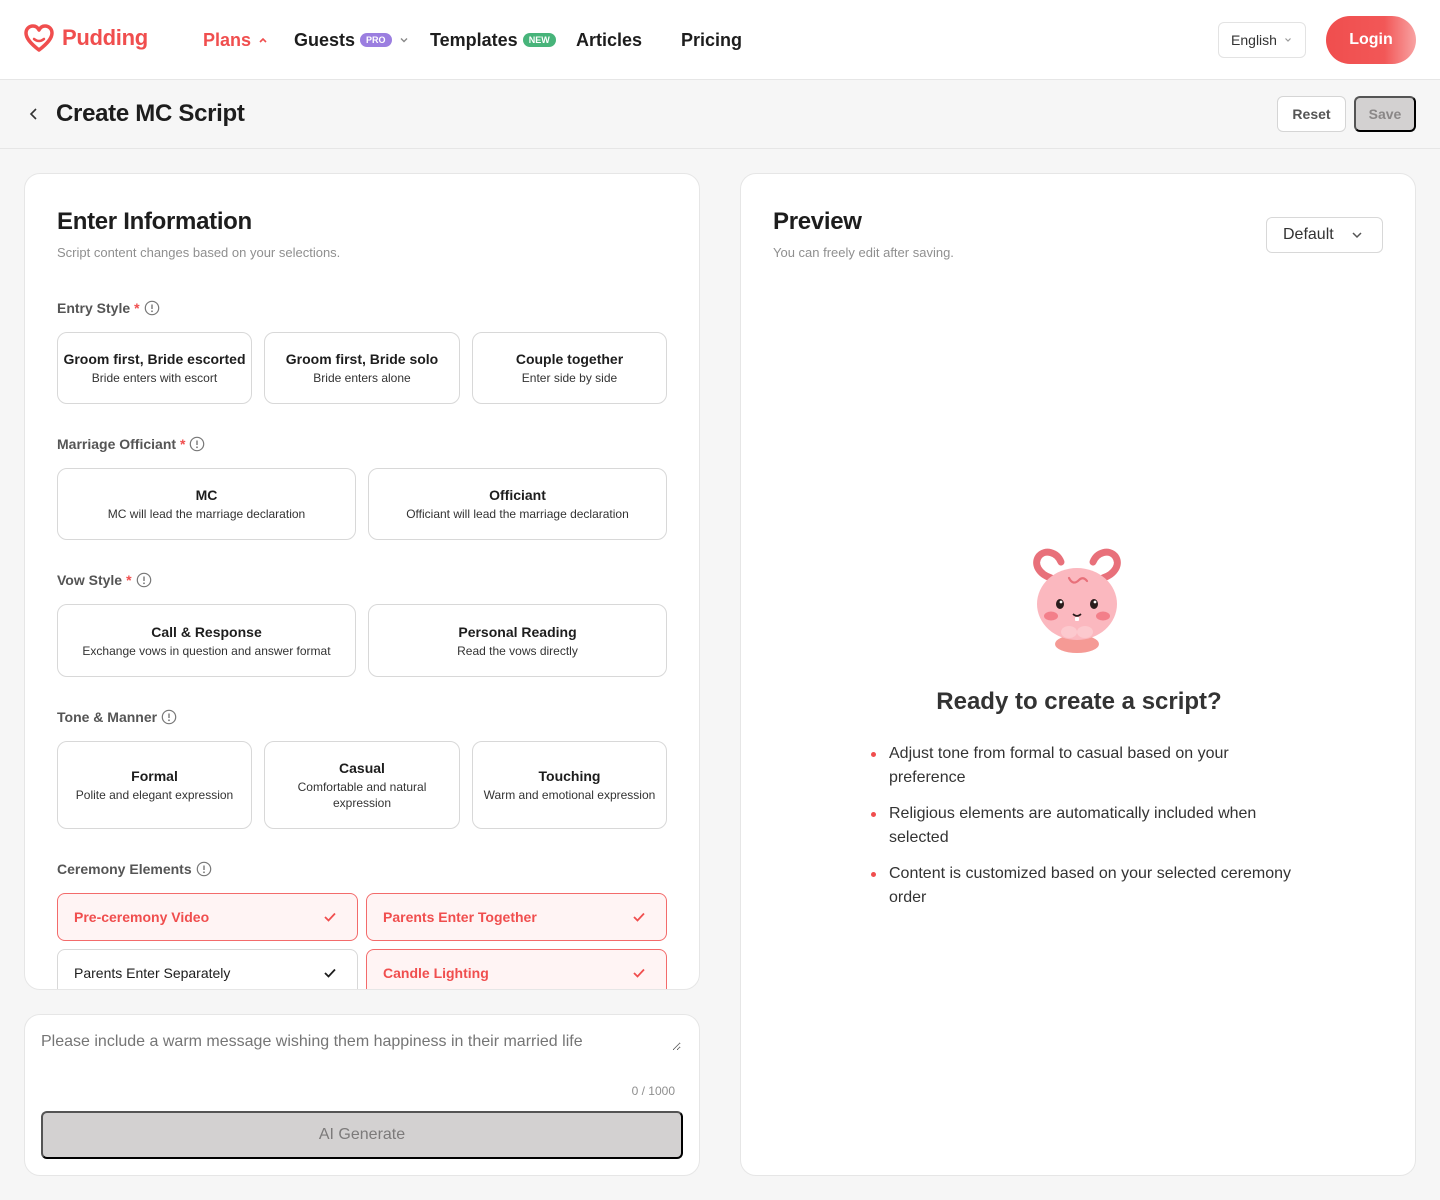  I want to click on nav-plans: Plans, so click(248, 40).